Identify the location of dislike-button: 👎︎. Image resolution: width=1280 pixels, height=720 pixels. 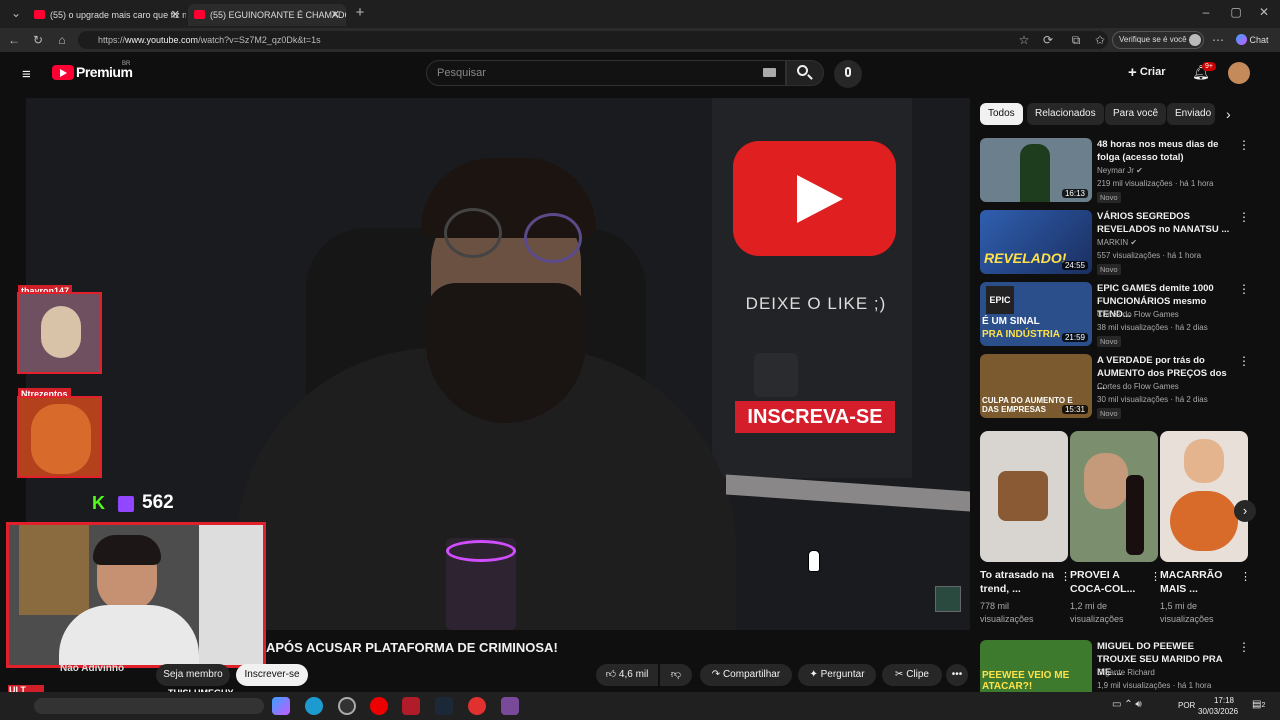
(676, 675).